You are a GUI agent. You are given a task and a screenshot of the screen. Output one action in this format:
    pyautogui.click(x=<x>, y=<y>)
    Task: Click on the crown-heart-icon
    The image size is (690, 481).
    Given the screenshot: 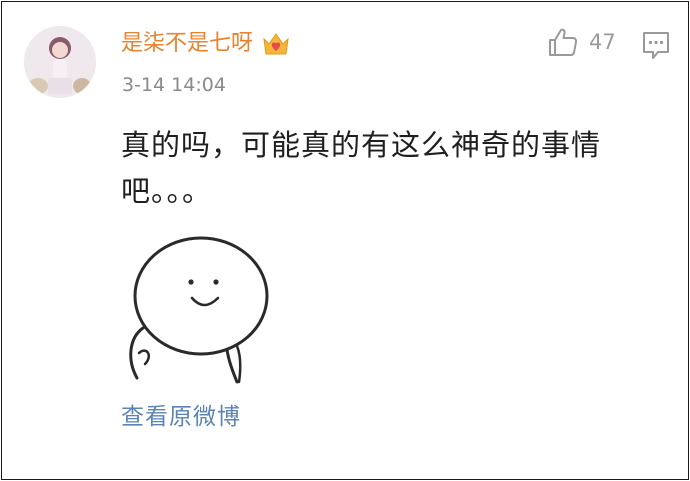 What is the action you would take?
    pyautogui.click(x=276, y=44)
    